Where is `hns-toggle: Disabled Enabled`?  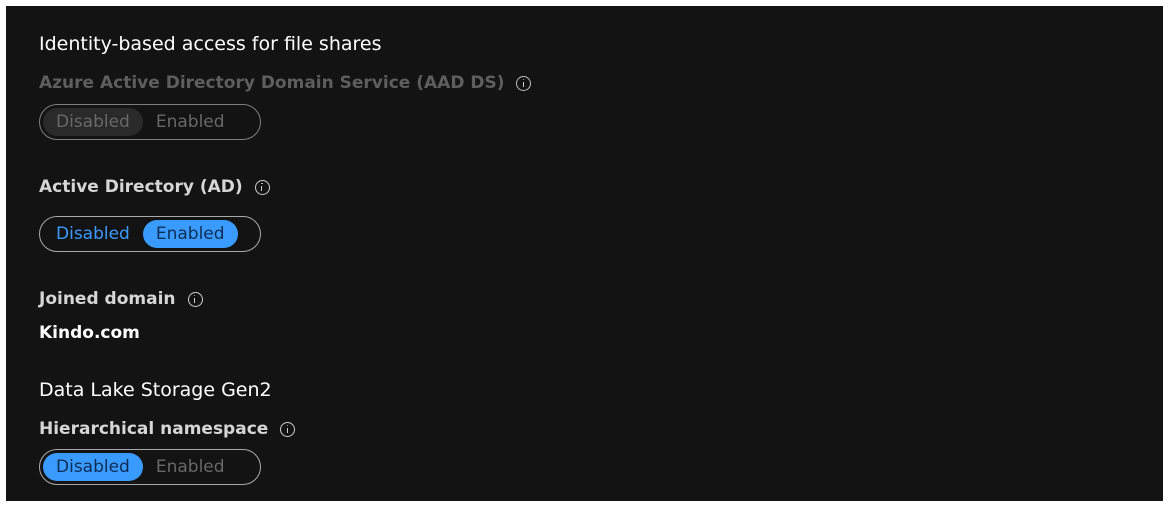 hns-toggle: Disabled Enabled is located at coordinates (150, 467).